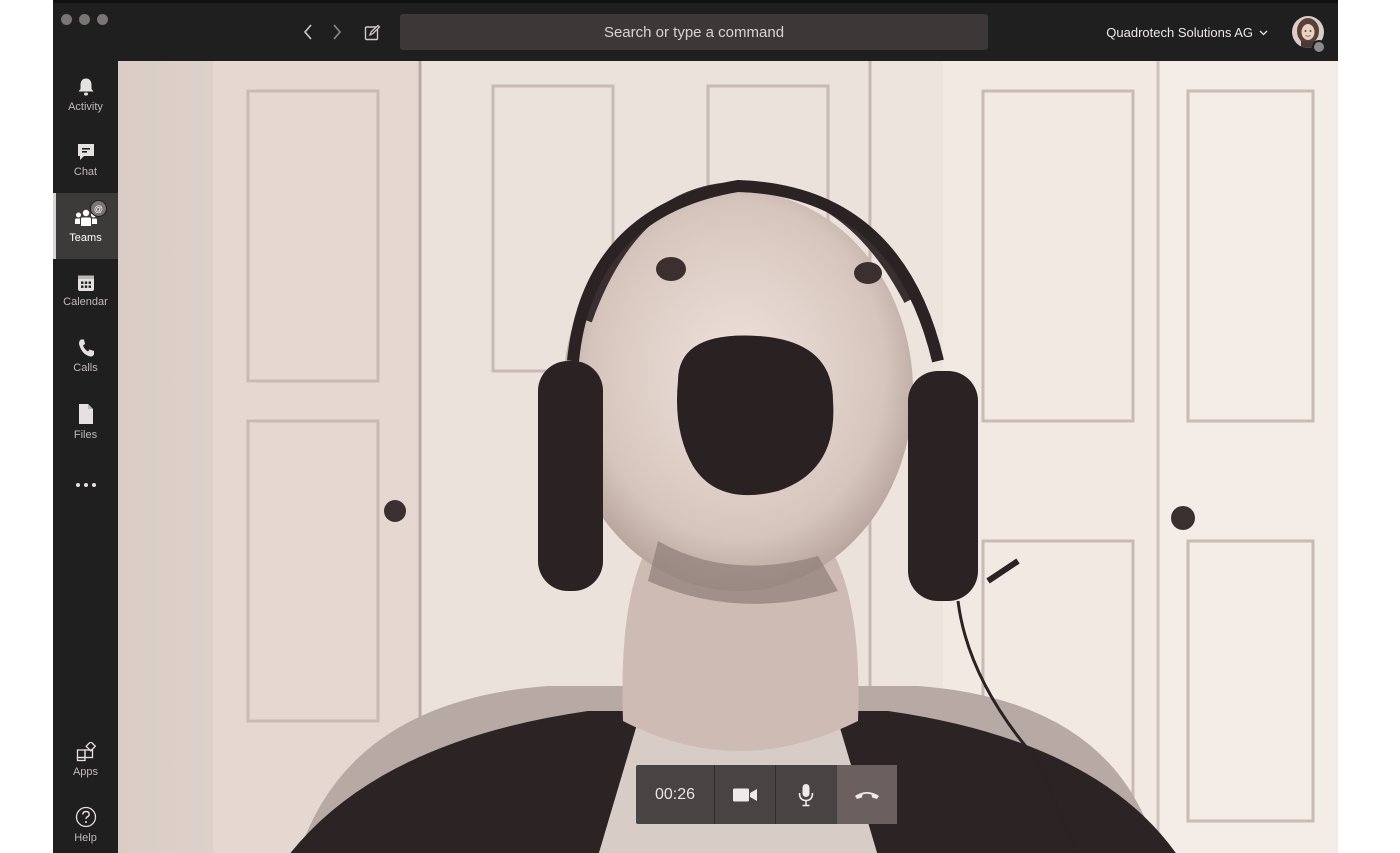 This screenshot has width=1400, height=853. I want to click on org-name: Quadrotech Solutions AG, so click(1179, 32).